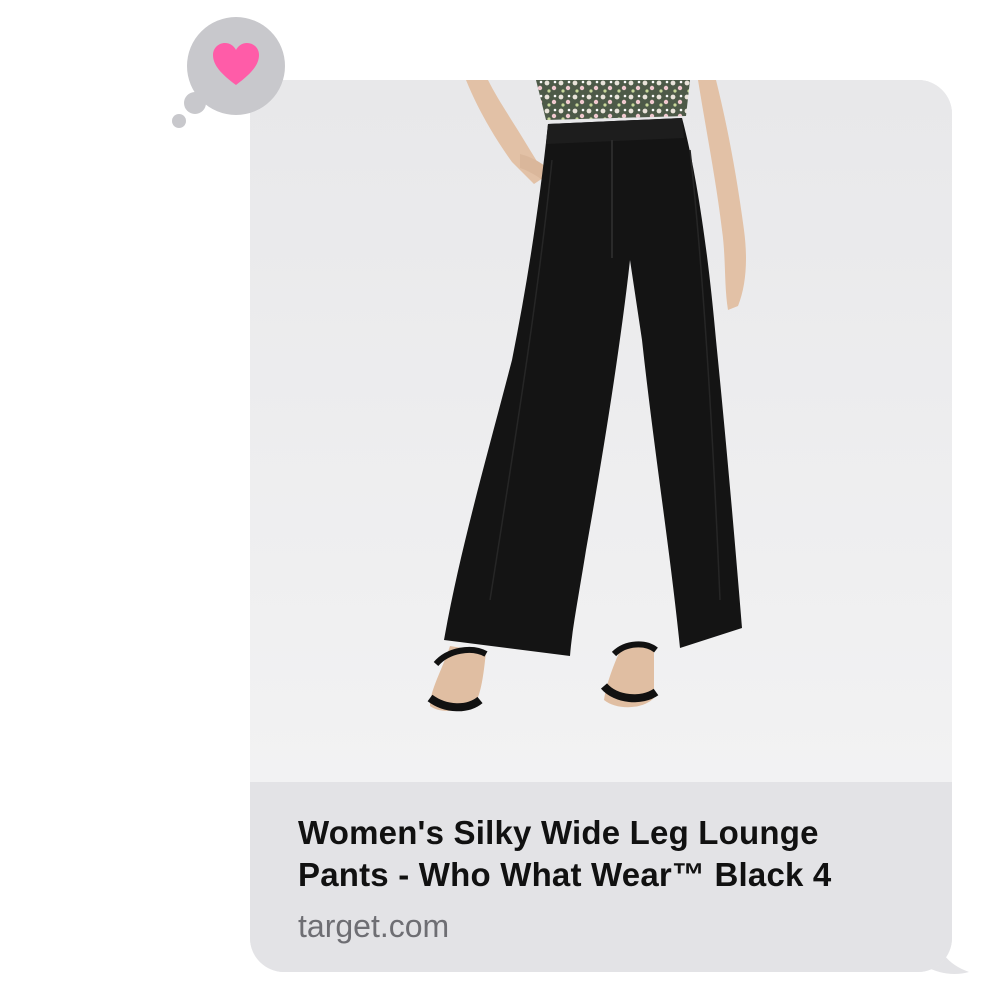 The width and height of the screenshot is (1000, 1000). Describe the element at coordinates (374, 926) in the screenshot. I see `link-domain: target.com` at that location.